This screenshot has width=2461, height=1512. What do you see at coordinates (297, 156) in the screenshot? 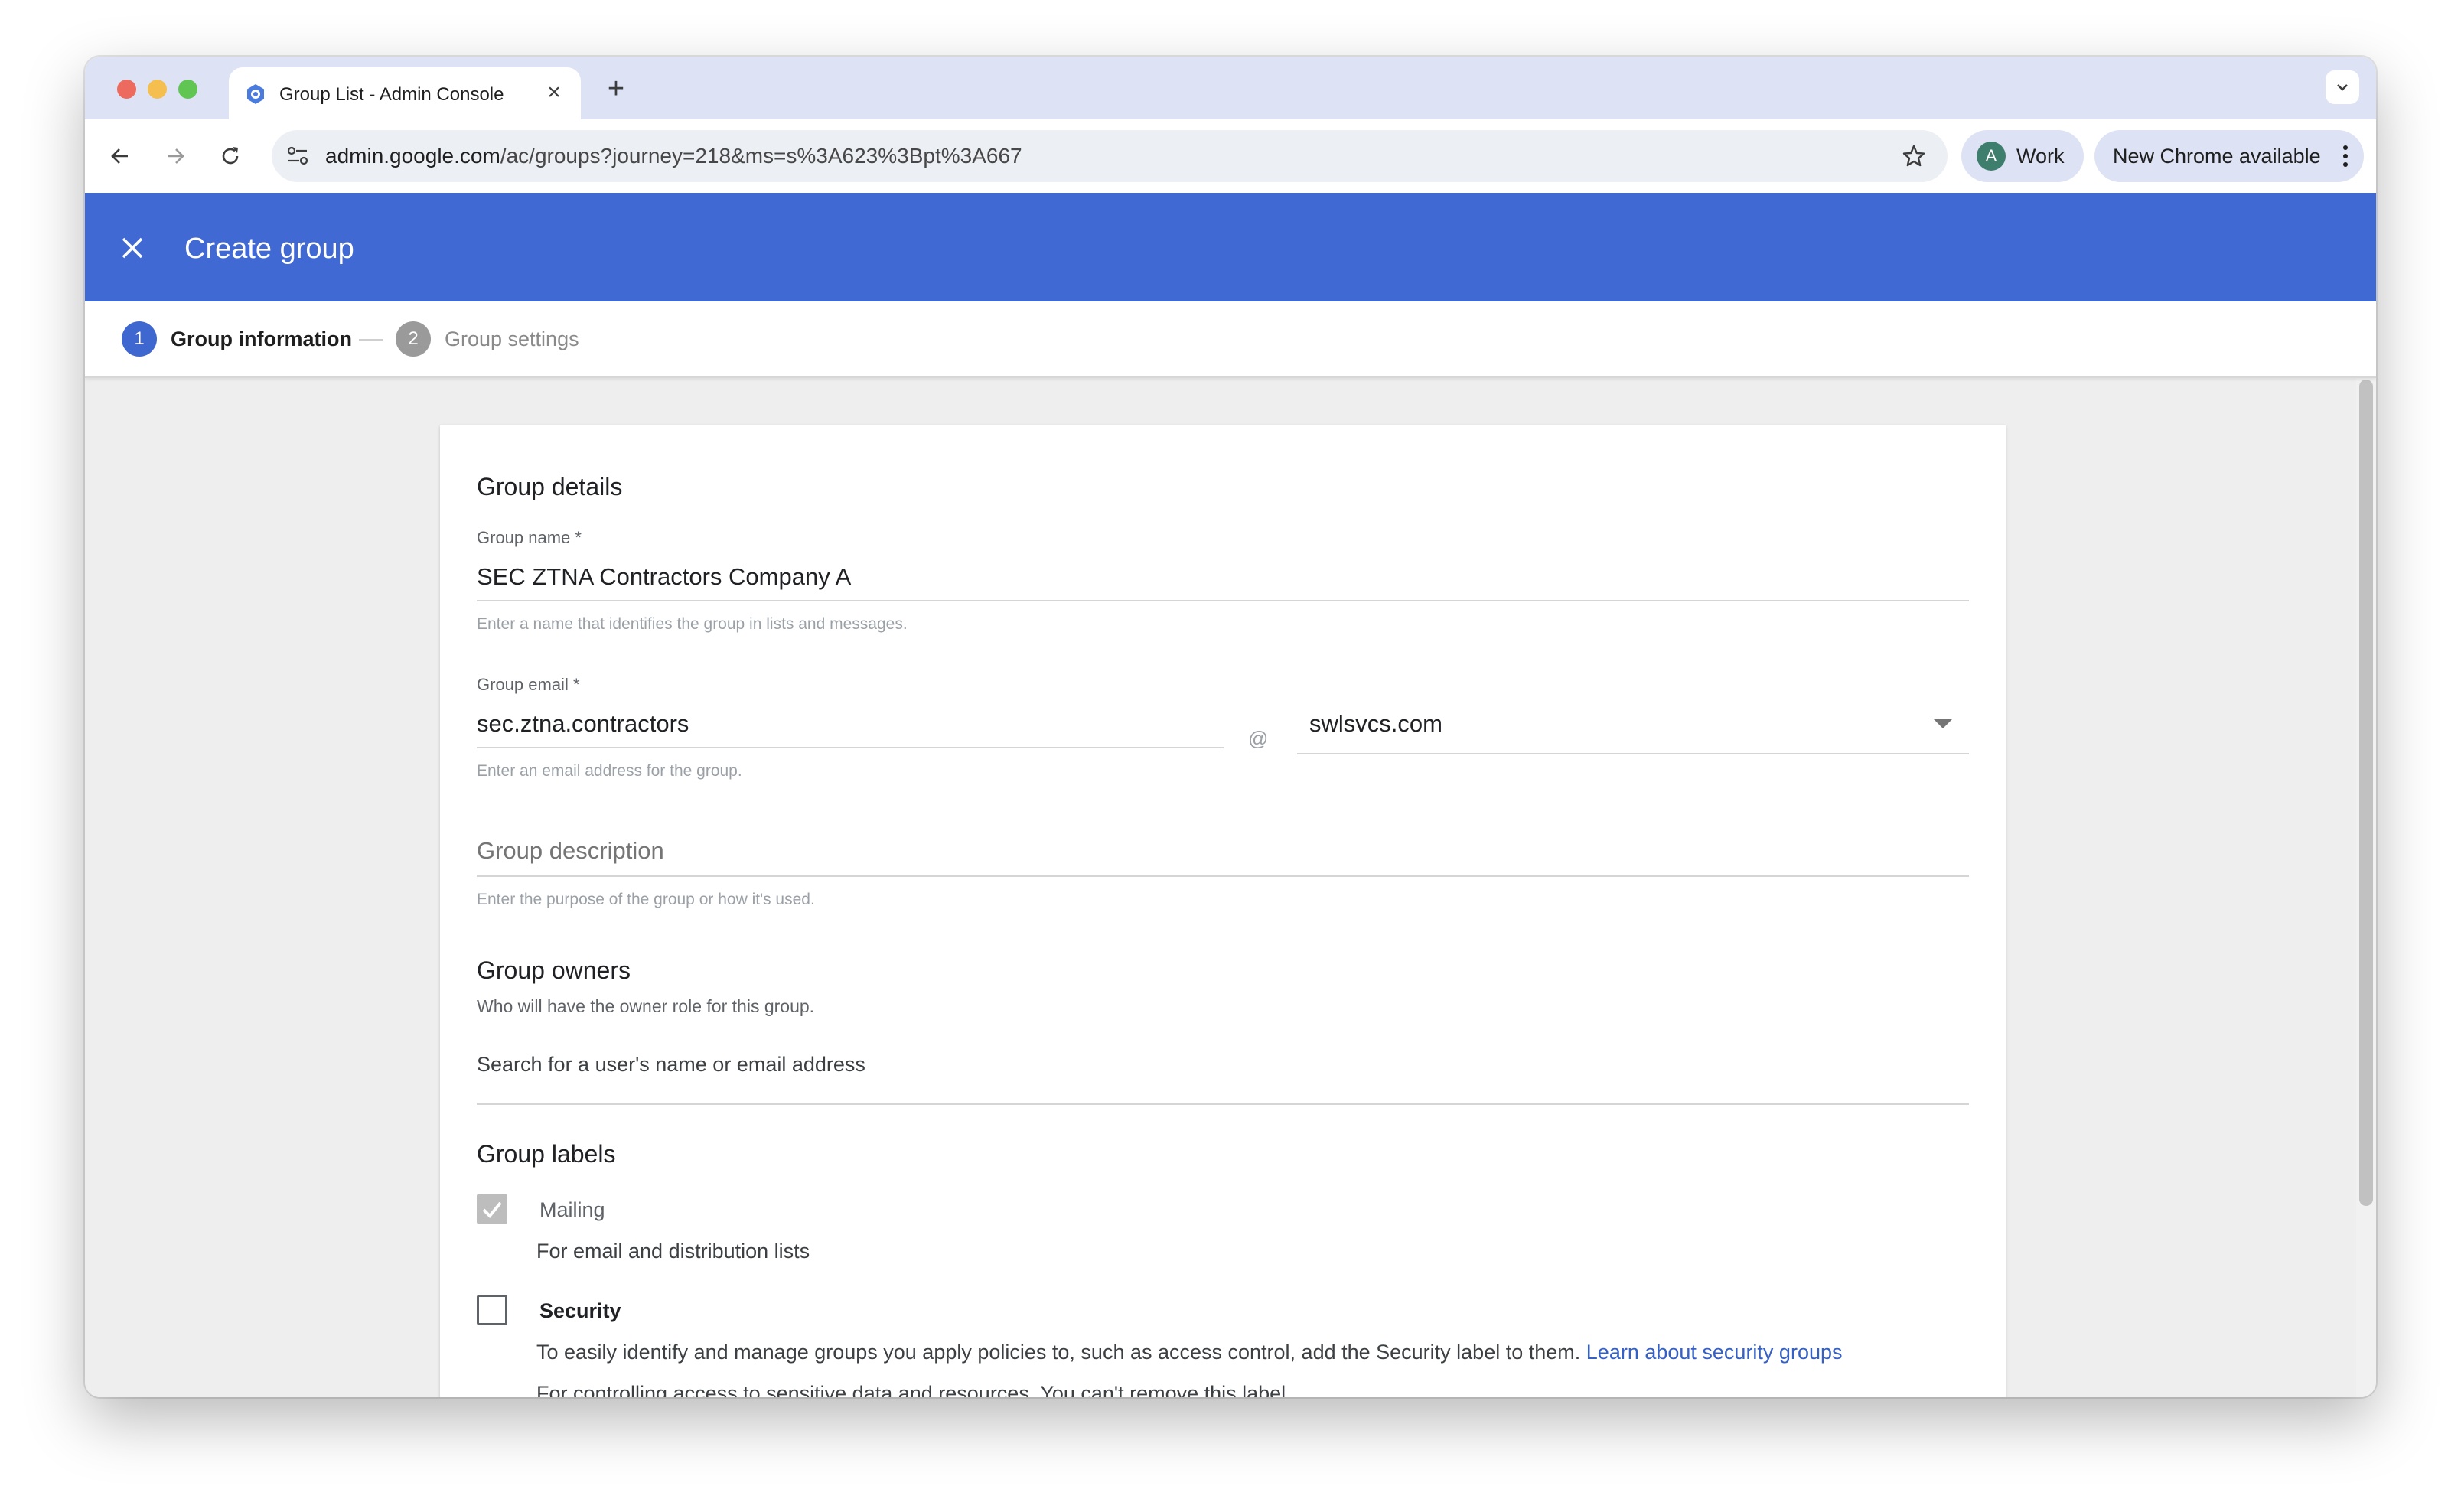
I see `site-settings-icon` at bounding box center [297, 156].